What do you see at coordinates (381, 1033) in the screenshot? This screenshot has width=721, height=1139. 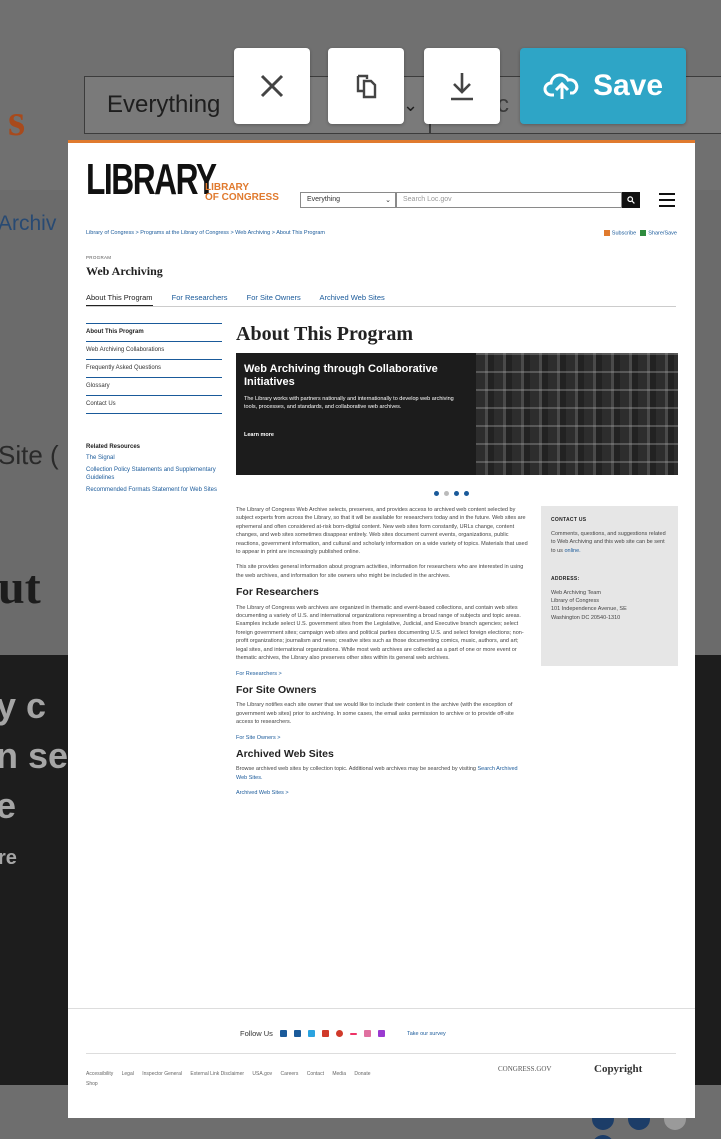 I see `podcast-icon` at bounding box center [381, 1033].